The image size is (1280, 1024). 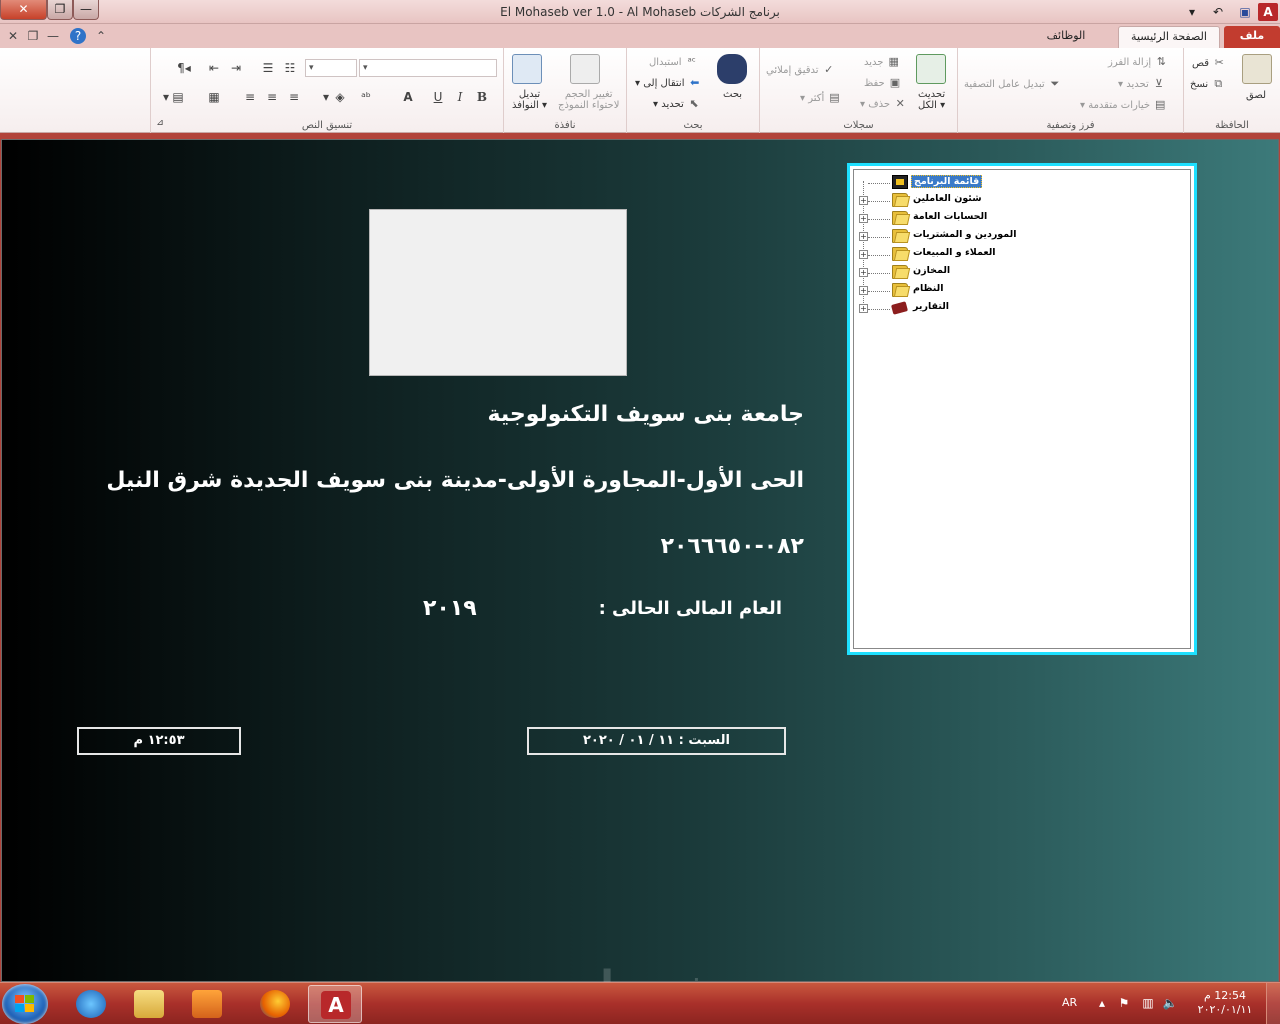 What do you see at coordinates (78, 36) in the screenshot?
I see `help-icon: ?` at bounding box center [78, 36].